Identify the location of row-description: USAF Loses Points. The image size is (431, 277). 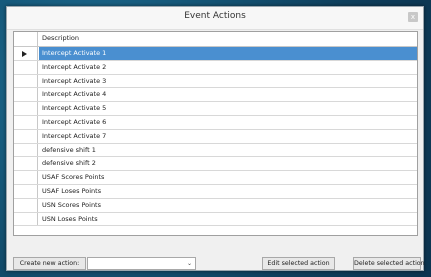
(228, 191).